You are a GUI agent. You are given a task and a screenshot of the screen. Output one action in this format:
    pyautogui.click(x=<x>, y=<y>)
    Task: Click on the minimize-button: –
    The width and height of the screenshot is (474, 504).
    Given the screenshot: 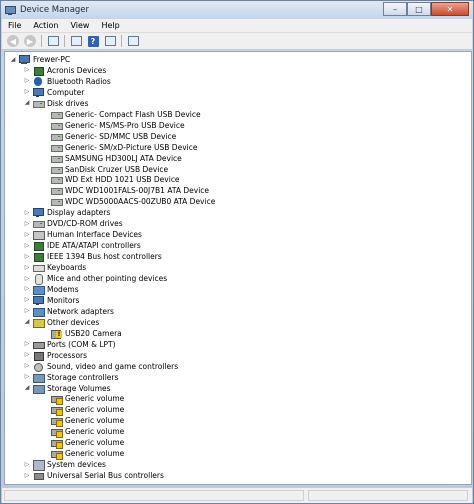 What is the action you would take?
    pyautogui.click(x=395, y=9)
    